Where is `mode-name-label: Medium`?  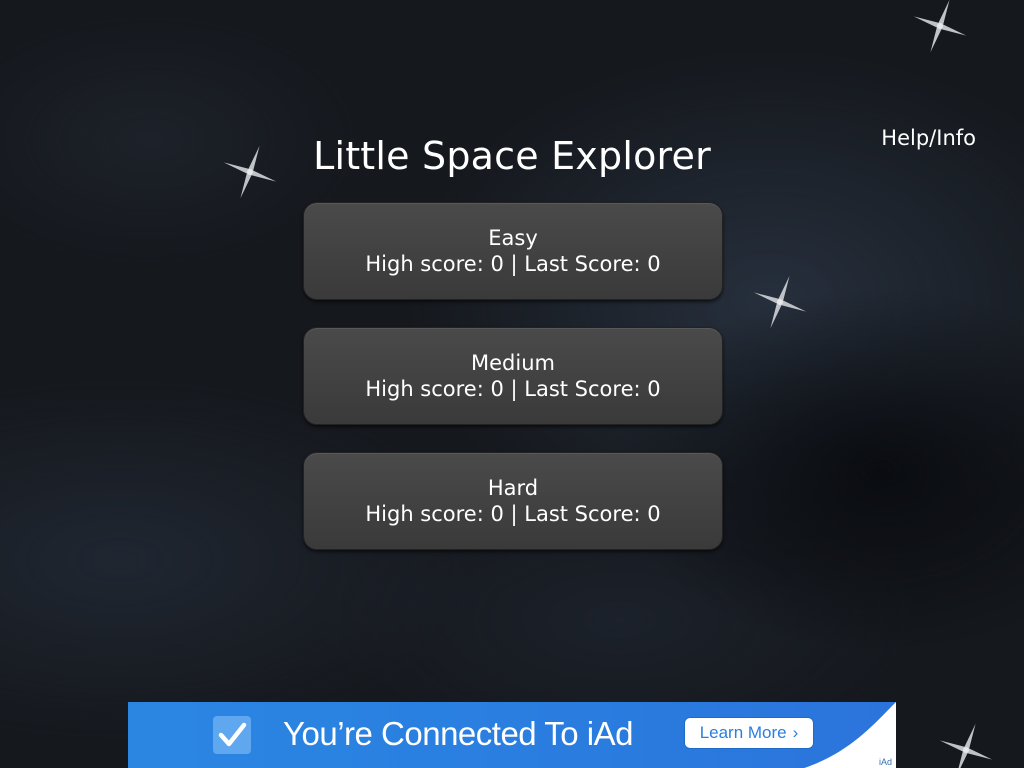 mode-name-label: Medium is located at coordinates (513, 362).